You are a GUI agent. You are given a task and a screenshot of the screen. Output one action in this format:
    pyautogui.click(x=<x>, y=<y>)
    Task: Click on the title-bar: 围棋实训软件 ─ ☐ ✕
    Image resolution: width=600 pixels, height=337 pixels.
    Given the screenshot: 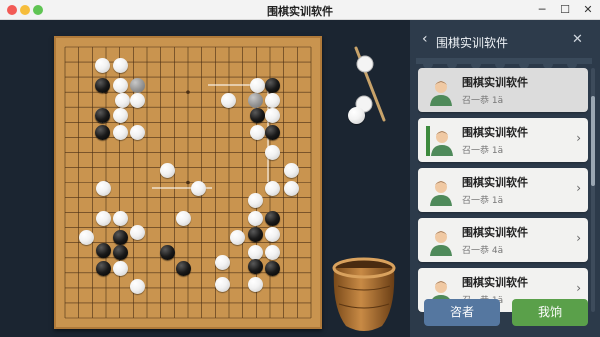 What is the action you would take?
    pyautogui.click(x=300, y=10)
    